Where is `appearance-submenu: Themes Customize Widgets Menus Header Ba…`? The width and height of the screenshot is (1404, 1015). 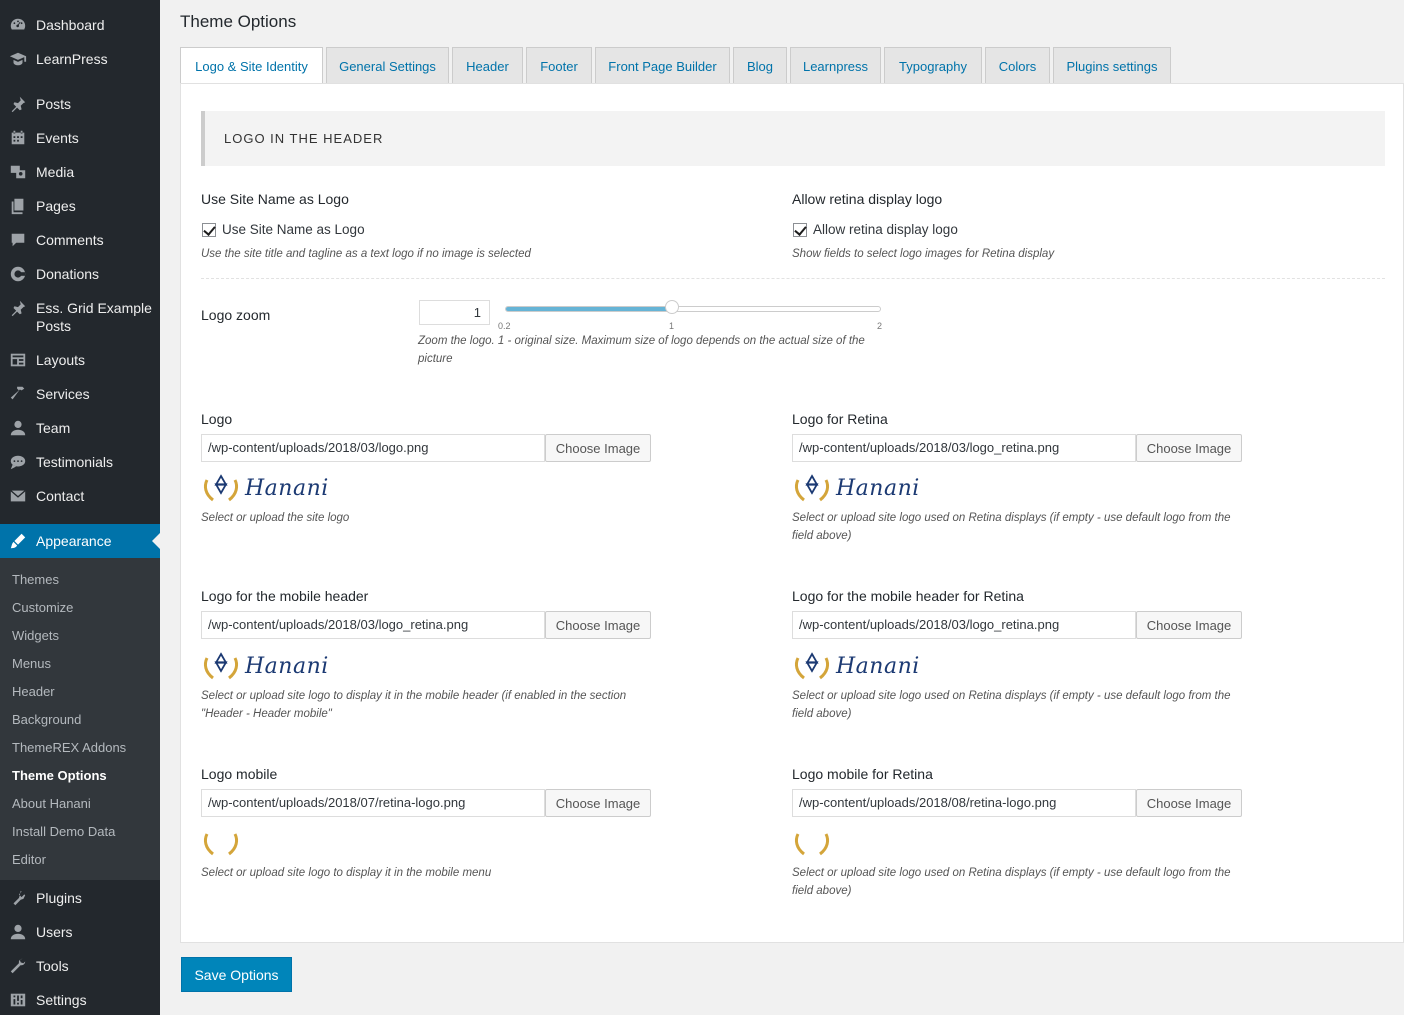 appearance-submenu: Themes Customize Widgets Menus Header Ba… is located at coordinates (80, 719).